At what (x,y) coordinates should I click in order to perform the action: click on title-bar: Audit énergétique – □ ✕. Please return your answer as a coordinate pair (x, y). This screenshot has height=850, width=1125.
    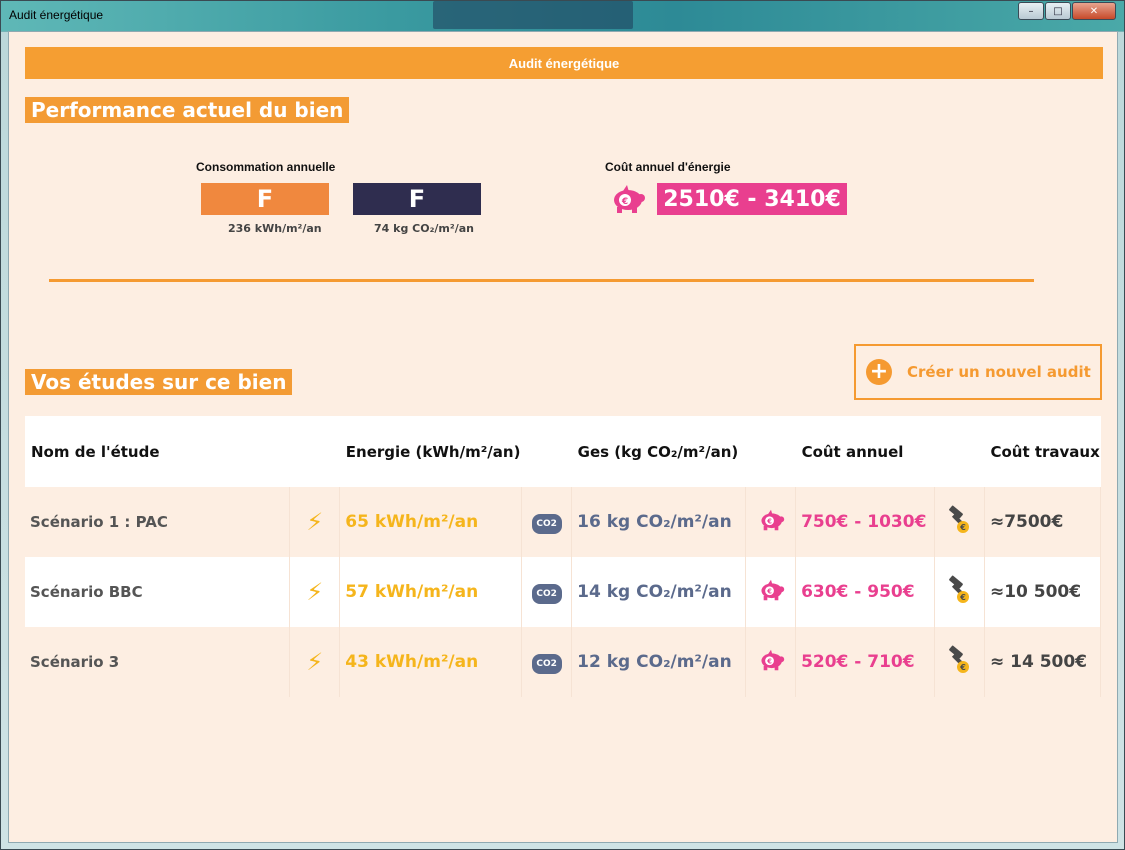
    Looking at the image, I should click on (562, 16).